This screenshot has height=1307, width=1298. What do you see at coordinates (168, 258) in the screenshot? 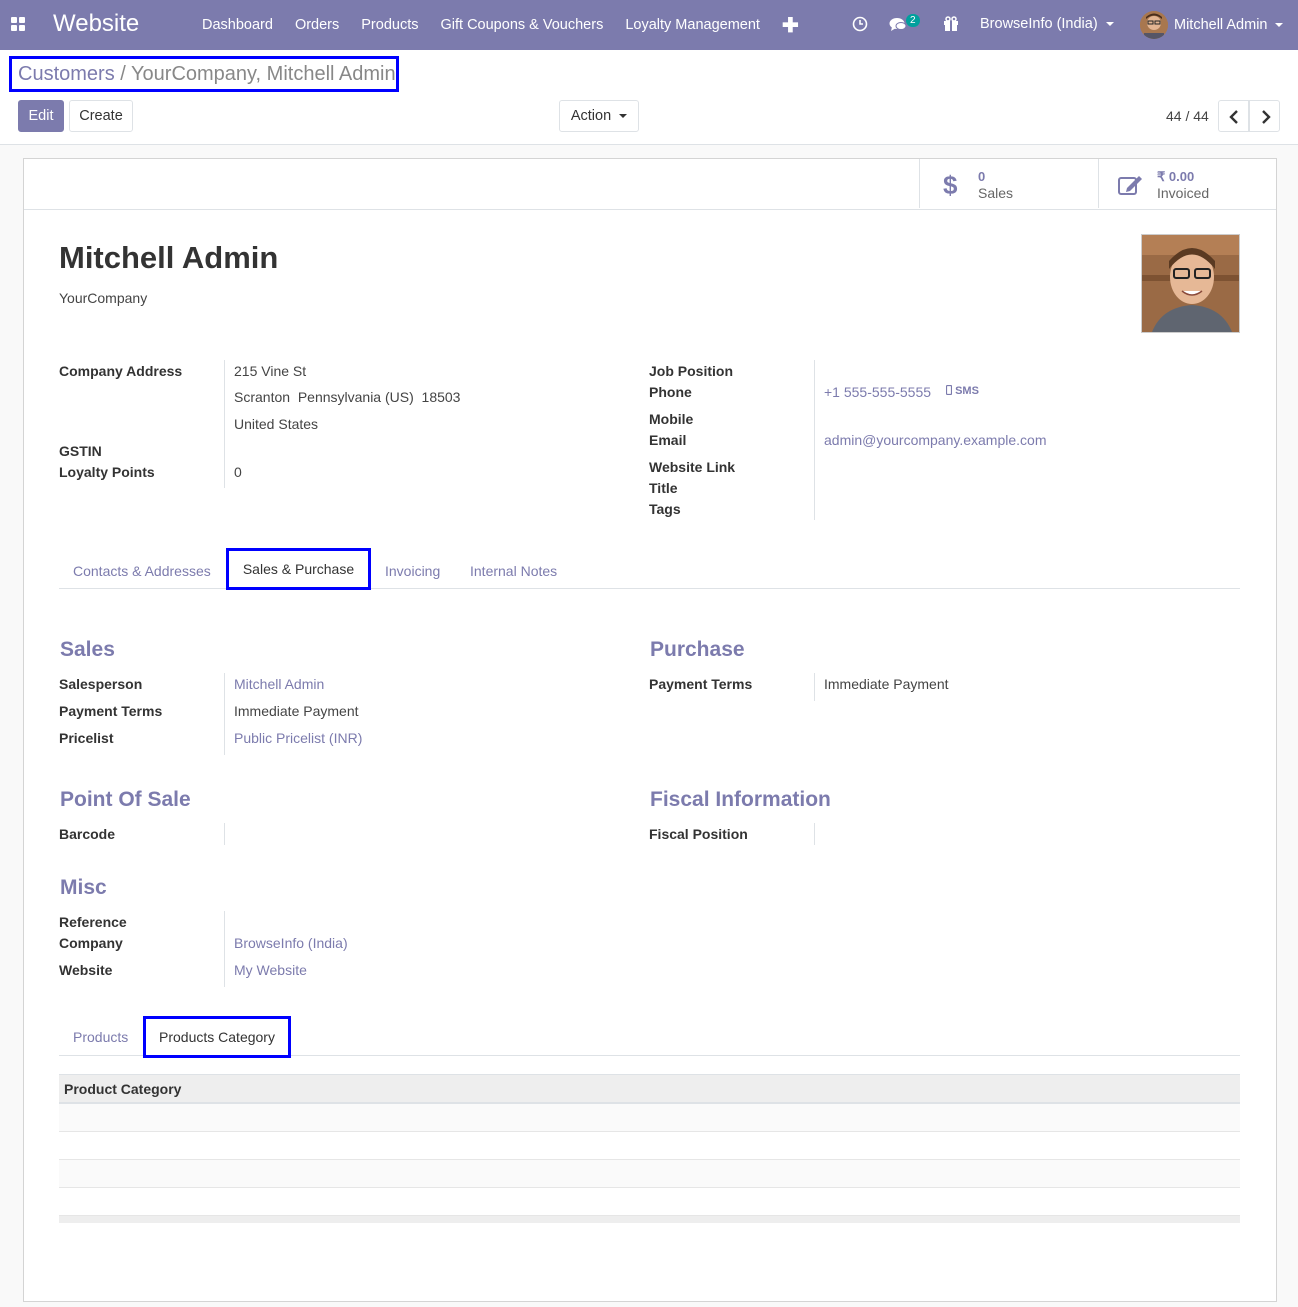
I see `partner-name: Mitchell Admin` at bounding box center [168, 258].